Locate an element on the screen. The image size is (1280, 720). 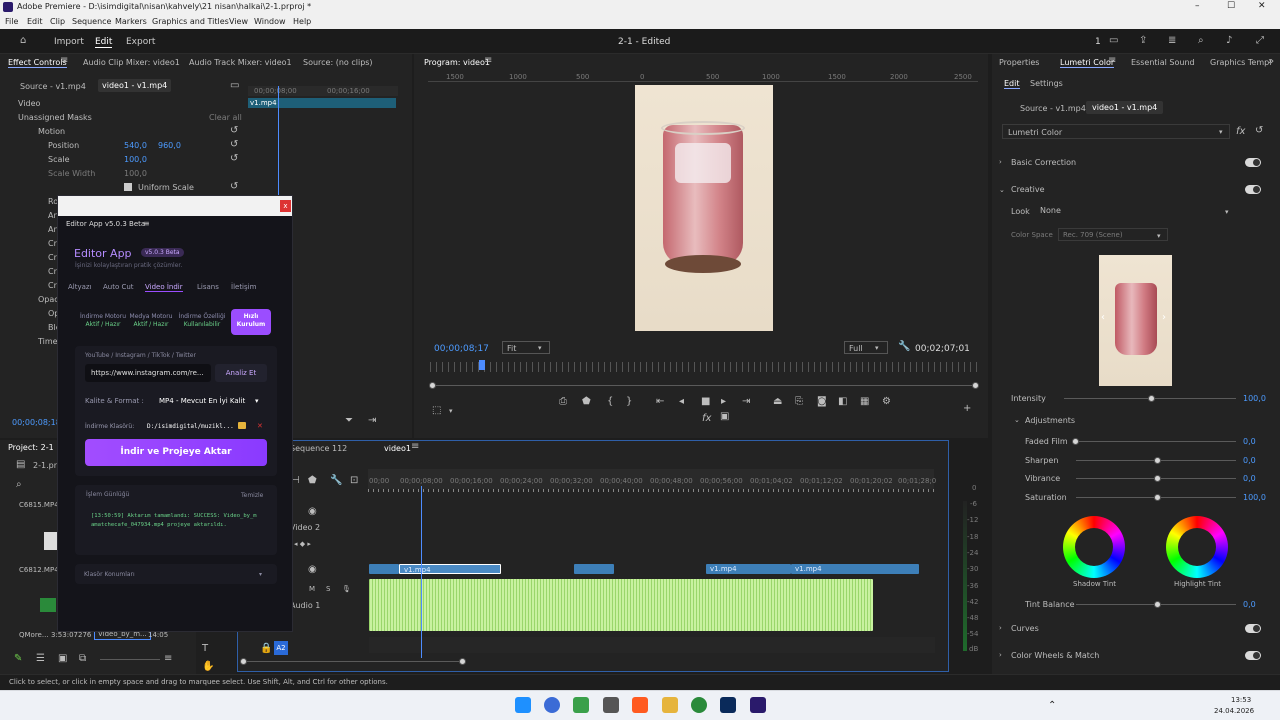
project-item: C6812.MP4 is located at coordinates (39, 570).